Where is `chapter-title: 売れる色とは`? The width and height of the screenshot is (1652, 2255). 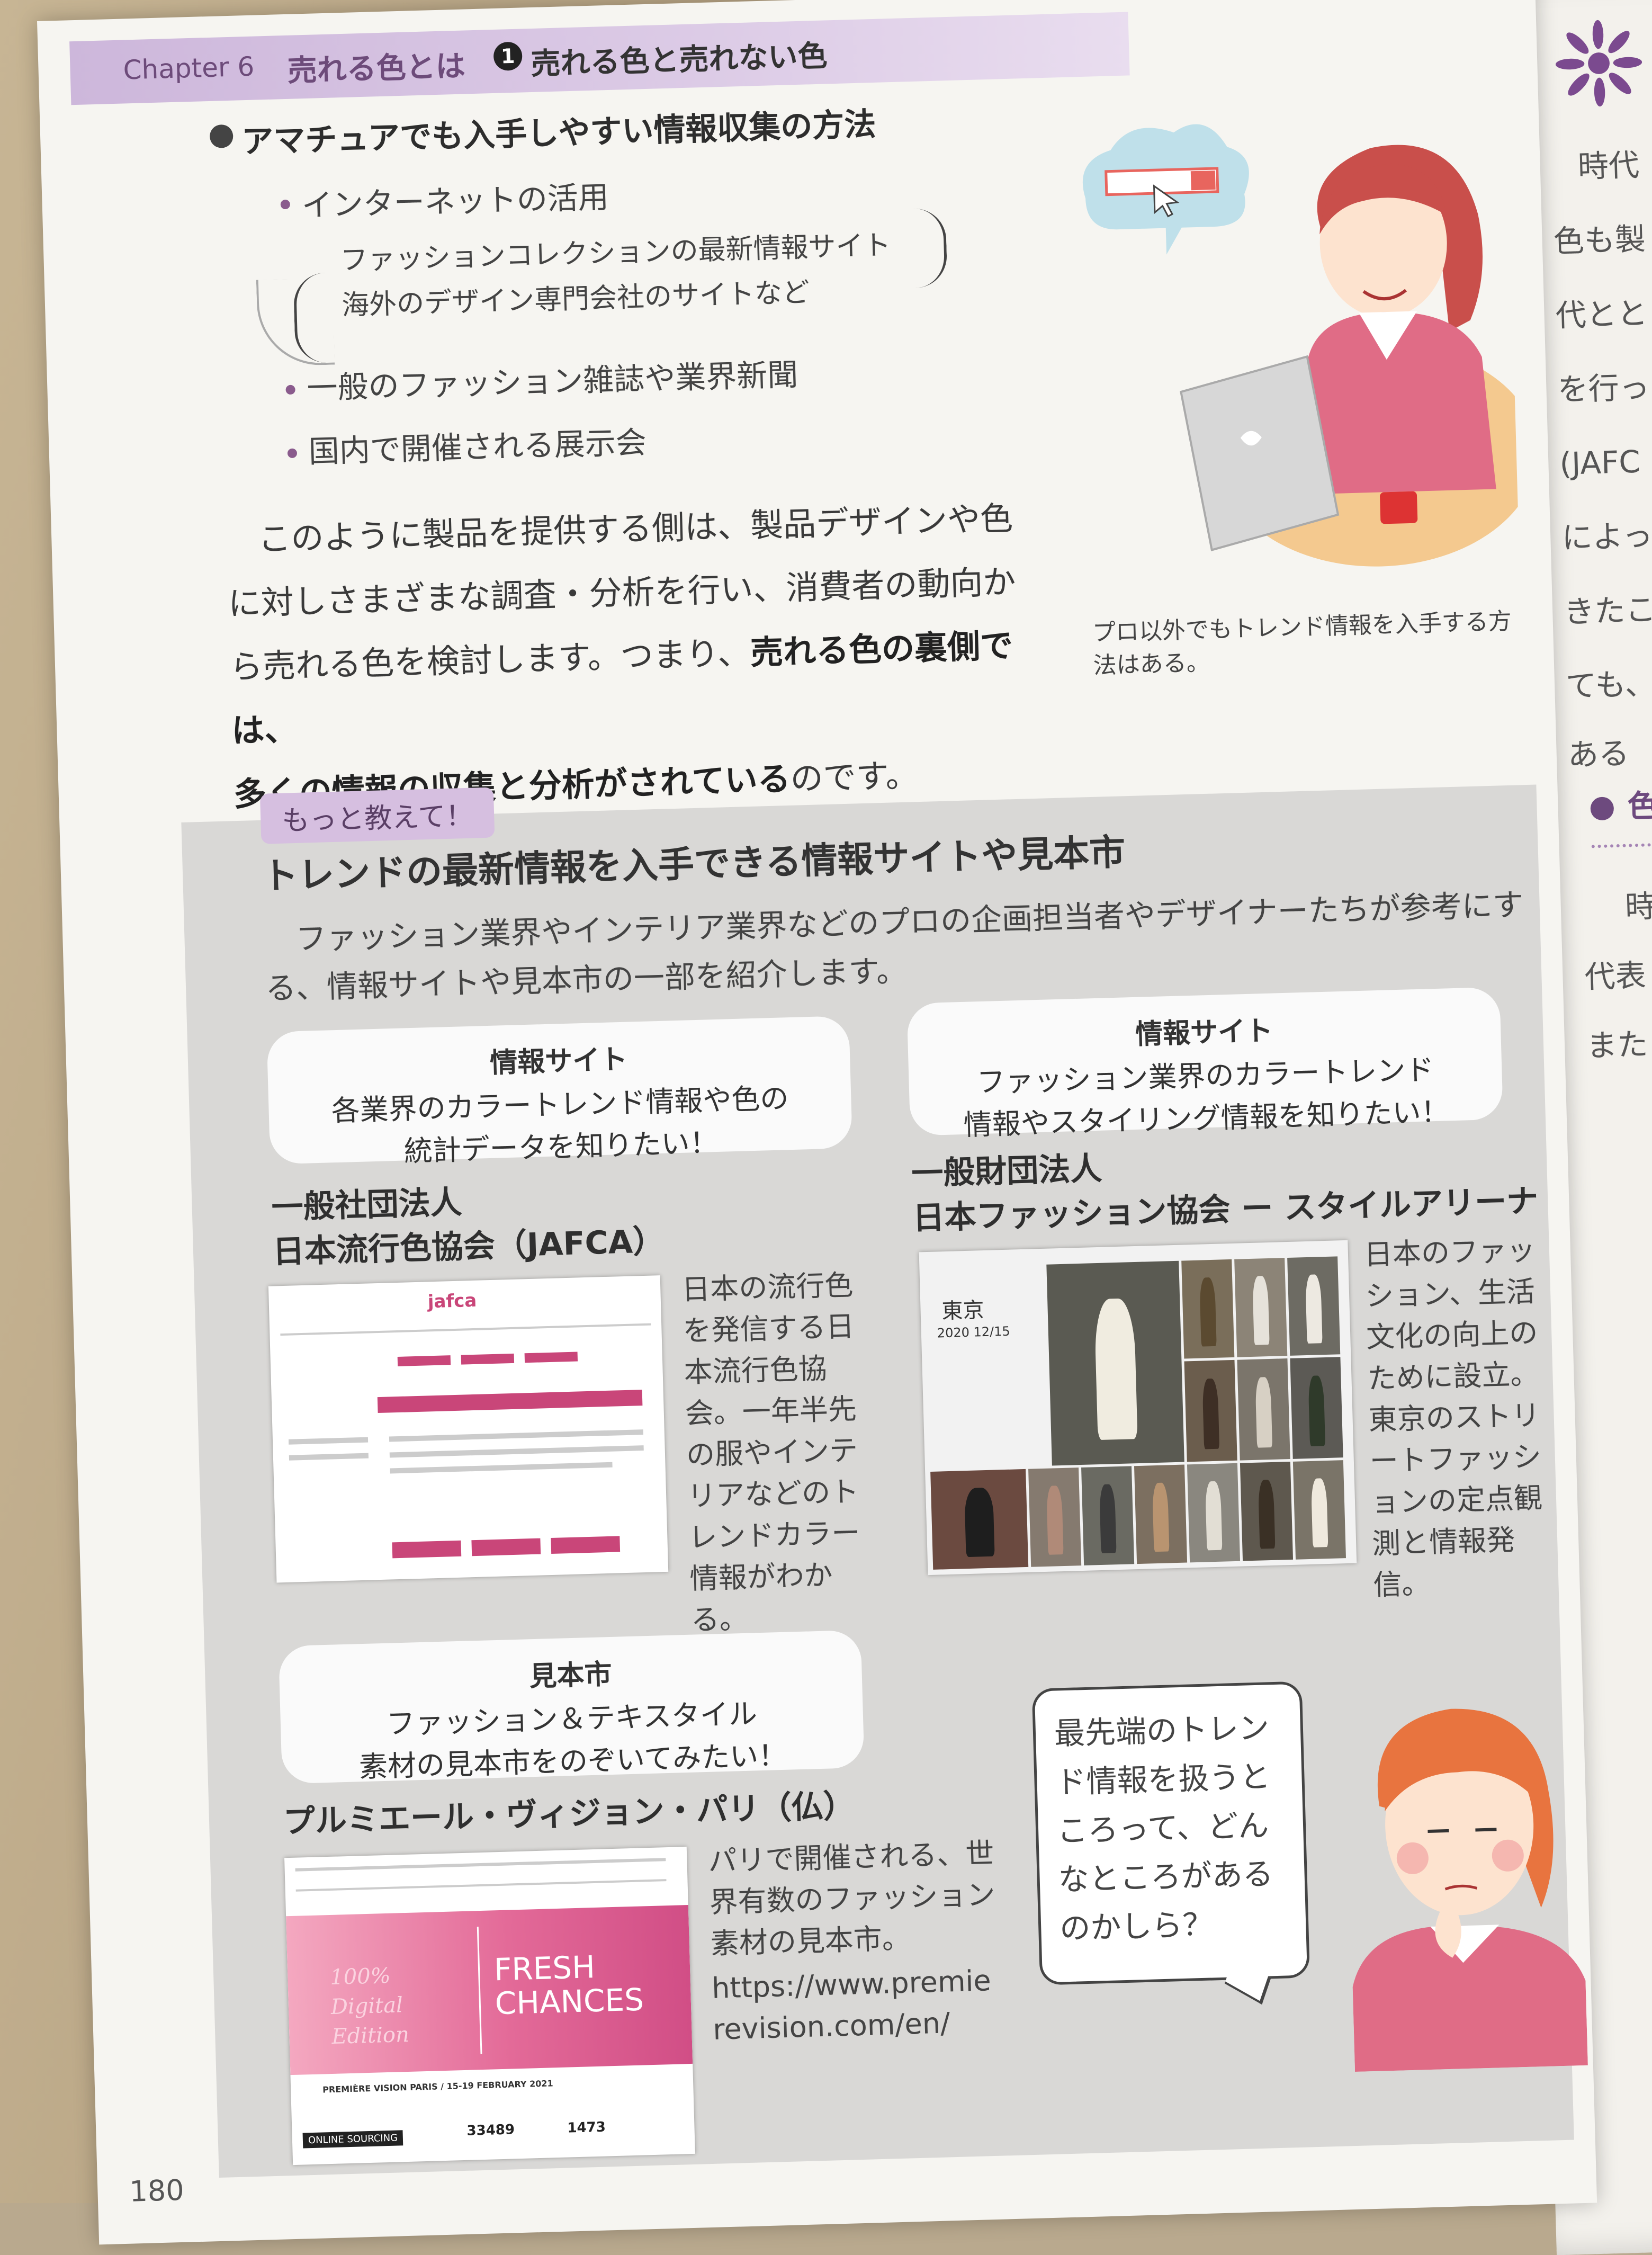
chapter-title: 売れる色とは is located at coordinates (376, 68).